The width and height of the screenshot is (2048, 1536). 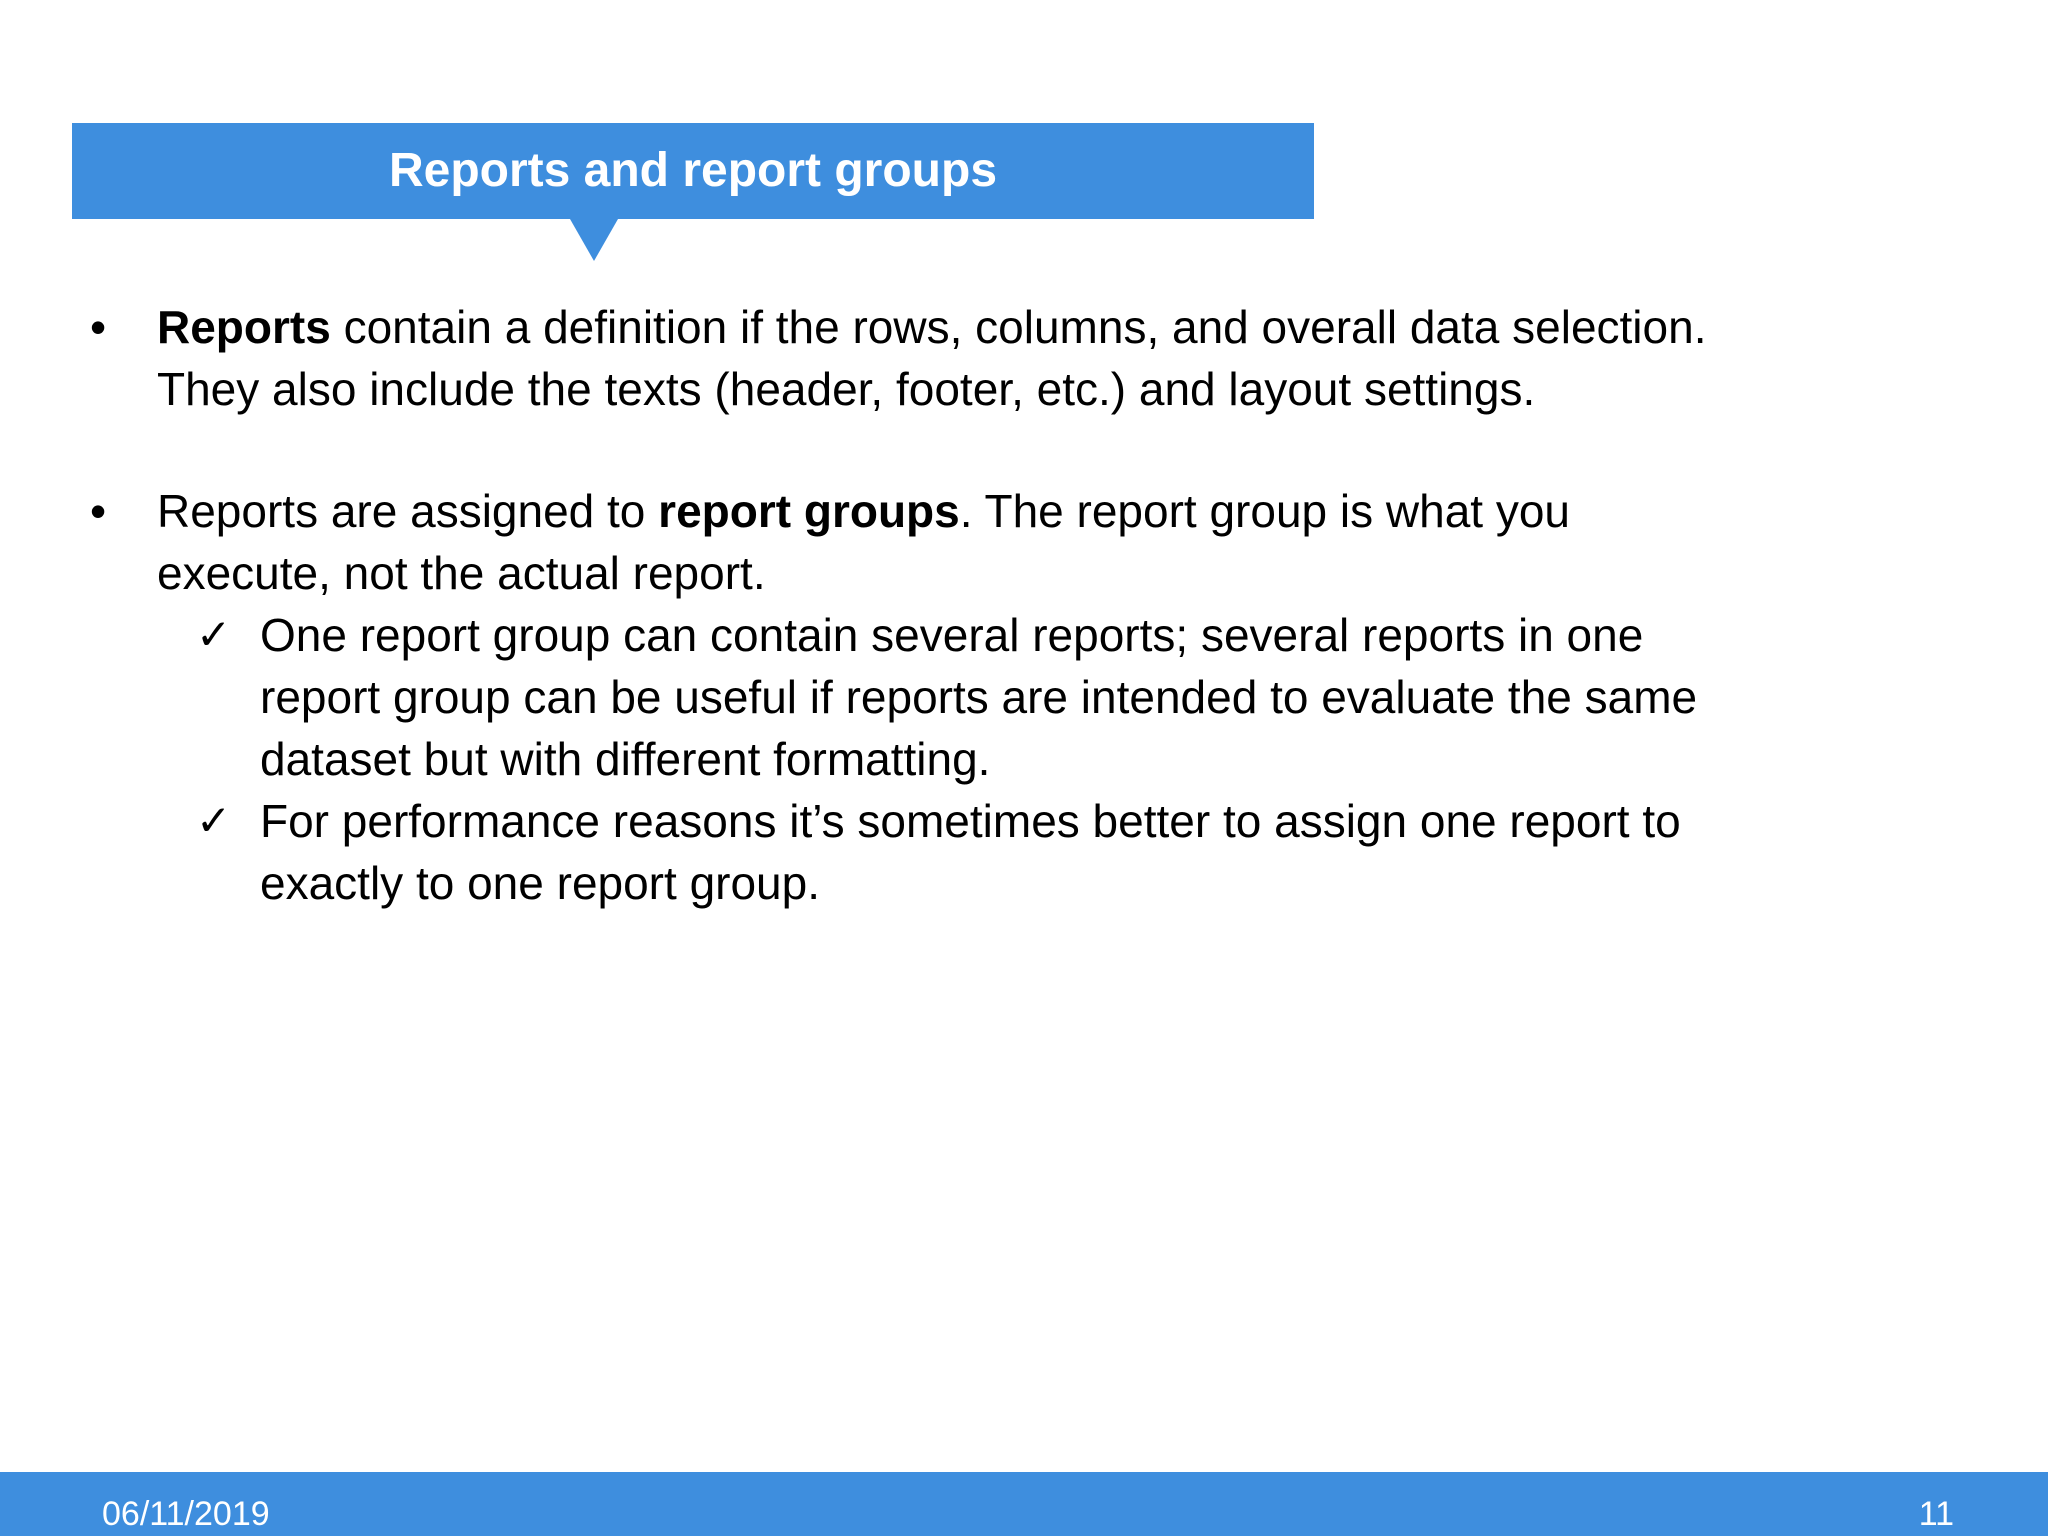 What do you see at coordinates (186, 1514) in the screenshot?
I see `footer-date: 06/11/2019` at bounding box center [186, 1514].